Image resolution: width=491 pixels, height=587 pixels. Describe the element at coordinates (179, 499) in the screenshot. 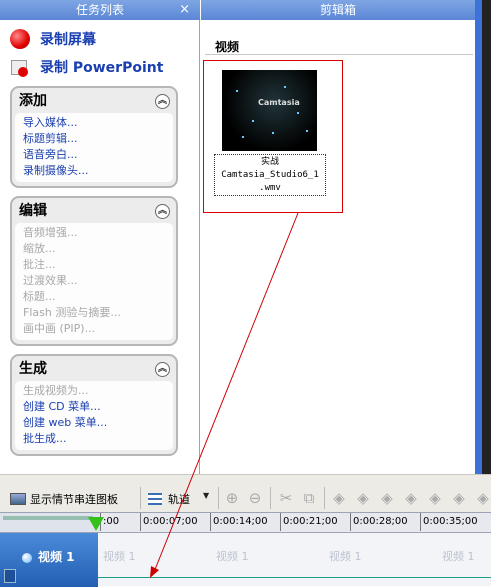

I see `tracks-label: 轨道` at that location.